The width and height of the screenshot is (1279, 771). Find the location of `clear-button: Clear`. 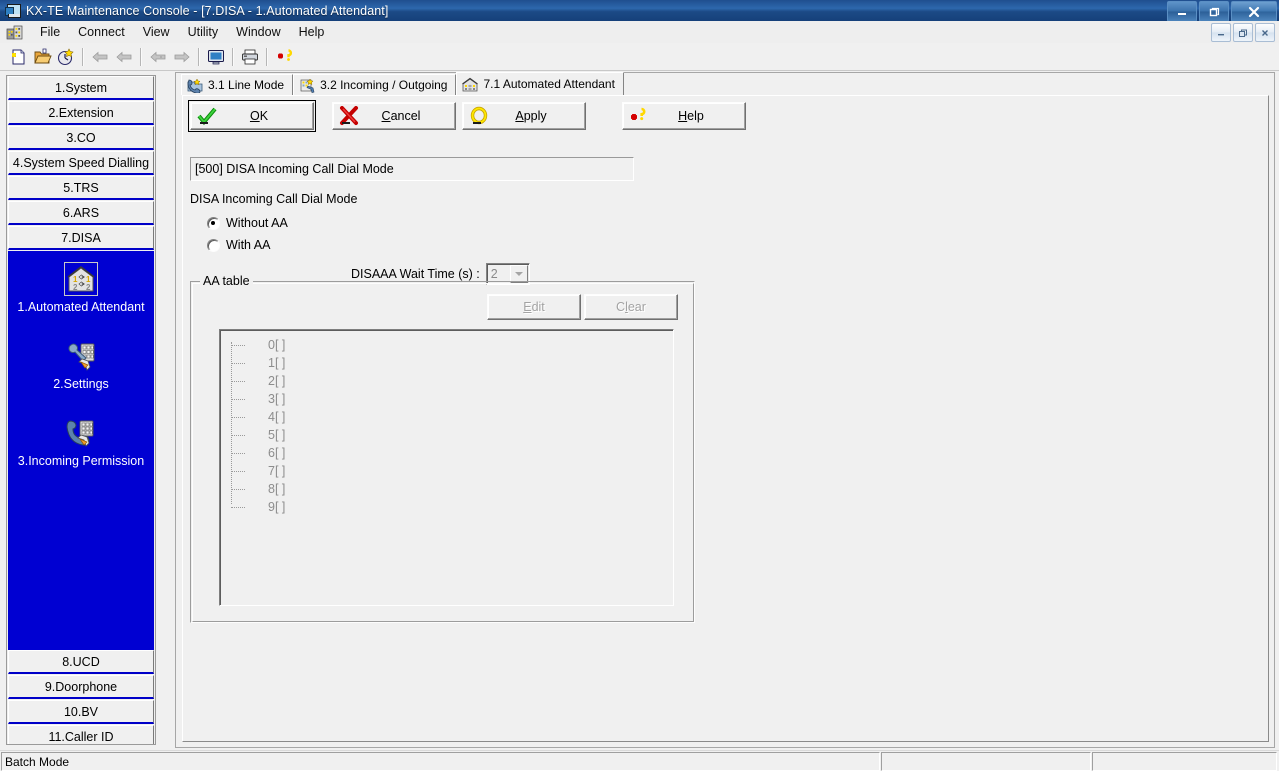

clear-button: Clear is located at coordinates (631, 307).